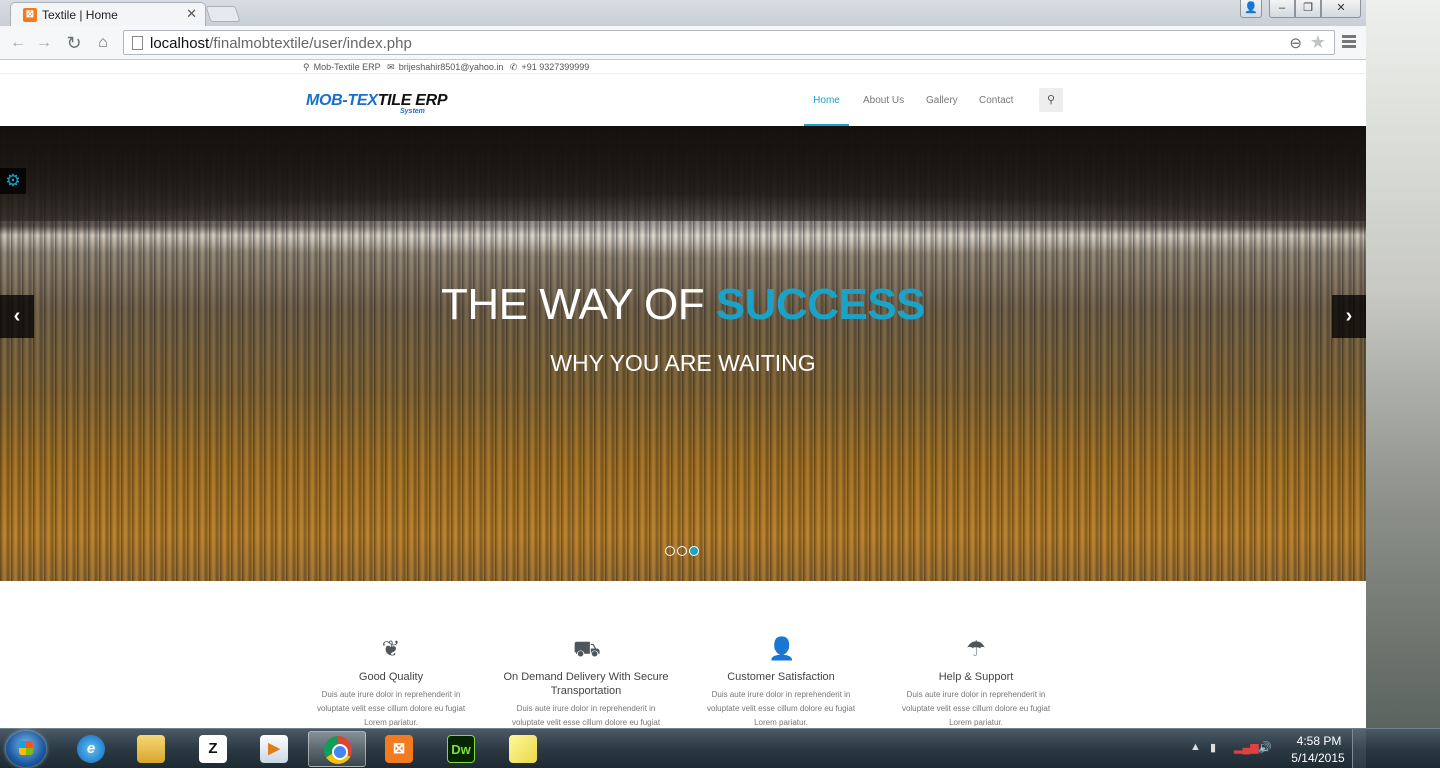 This screenshot has width=1440, height=768. Describe the element at coordinates (683, 13) in the screenshot. I see `tab-strip: ⊠ Textile | Home ✕ 👤 – ❐ ✕` at that location.